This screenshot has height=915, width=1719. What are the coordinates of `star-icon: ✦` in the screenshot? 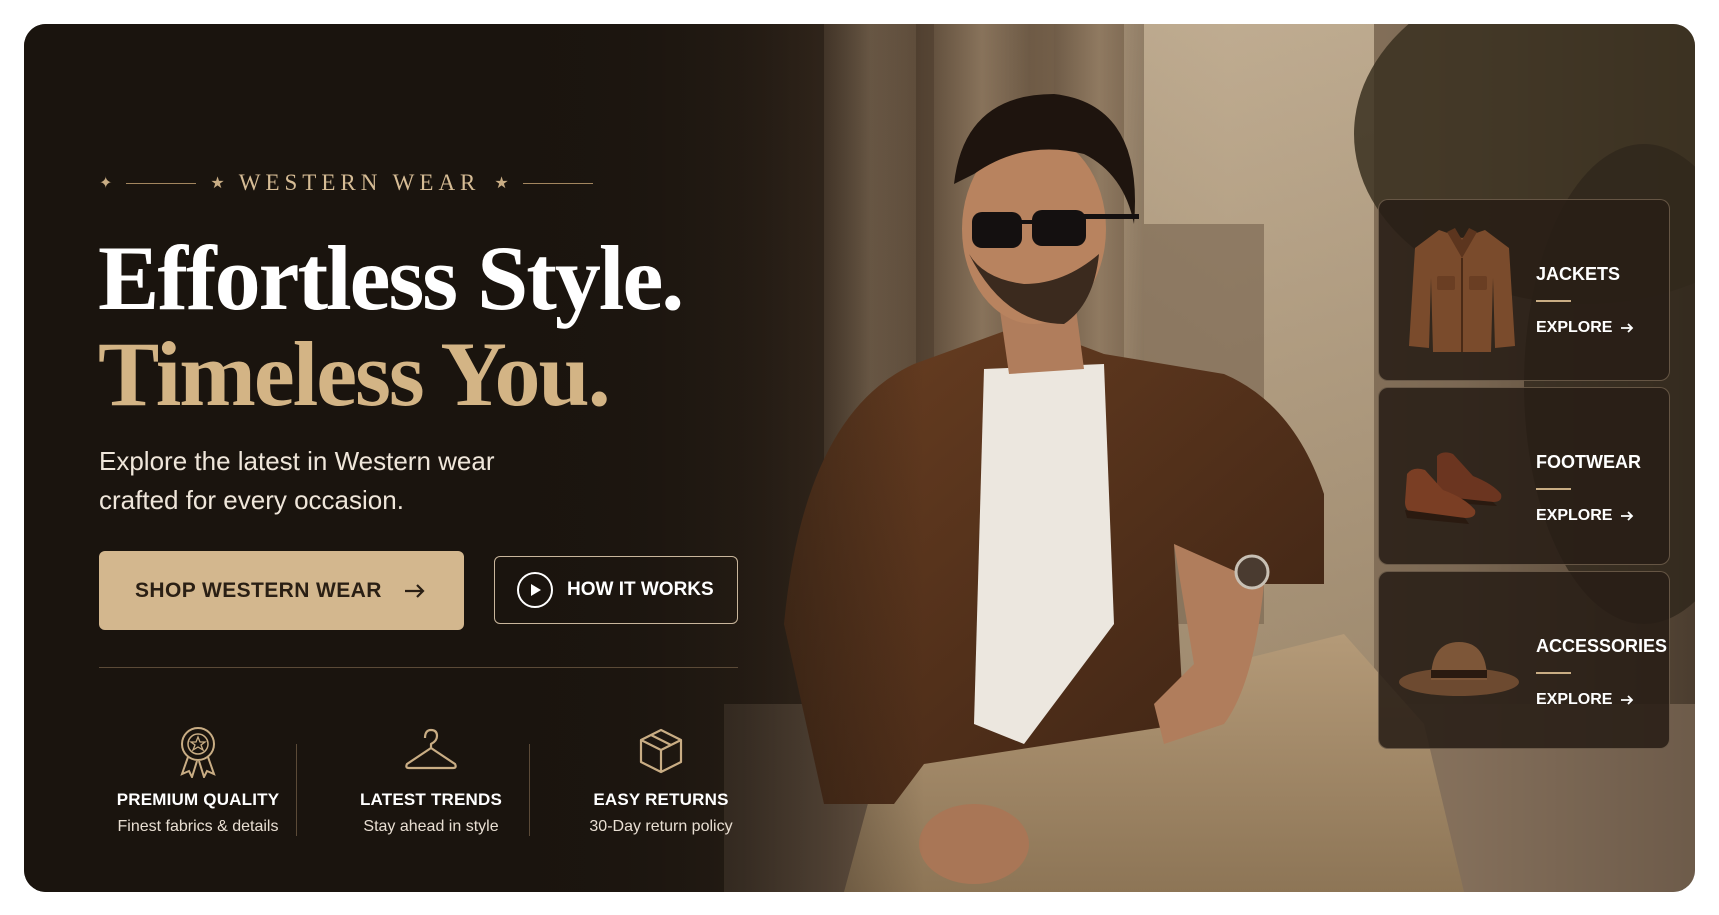 It's located at (106, 183).